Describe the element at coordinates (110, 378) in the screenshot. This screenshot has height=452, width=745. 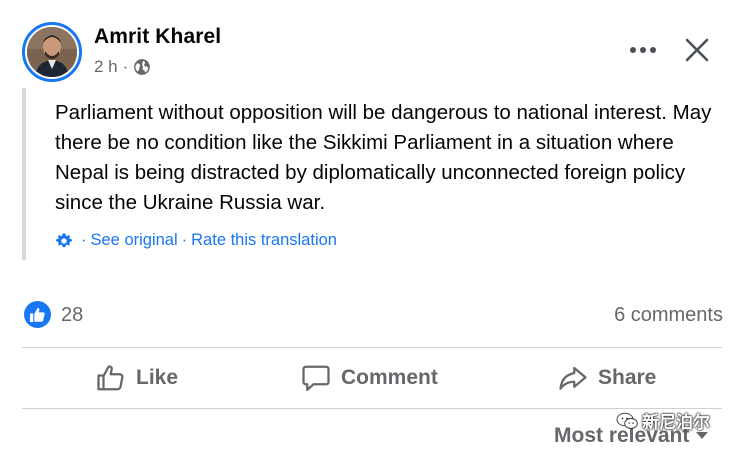
I see `thumbs-up-icon` at that location.